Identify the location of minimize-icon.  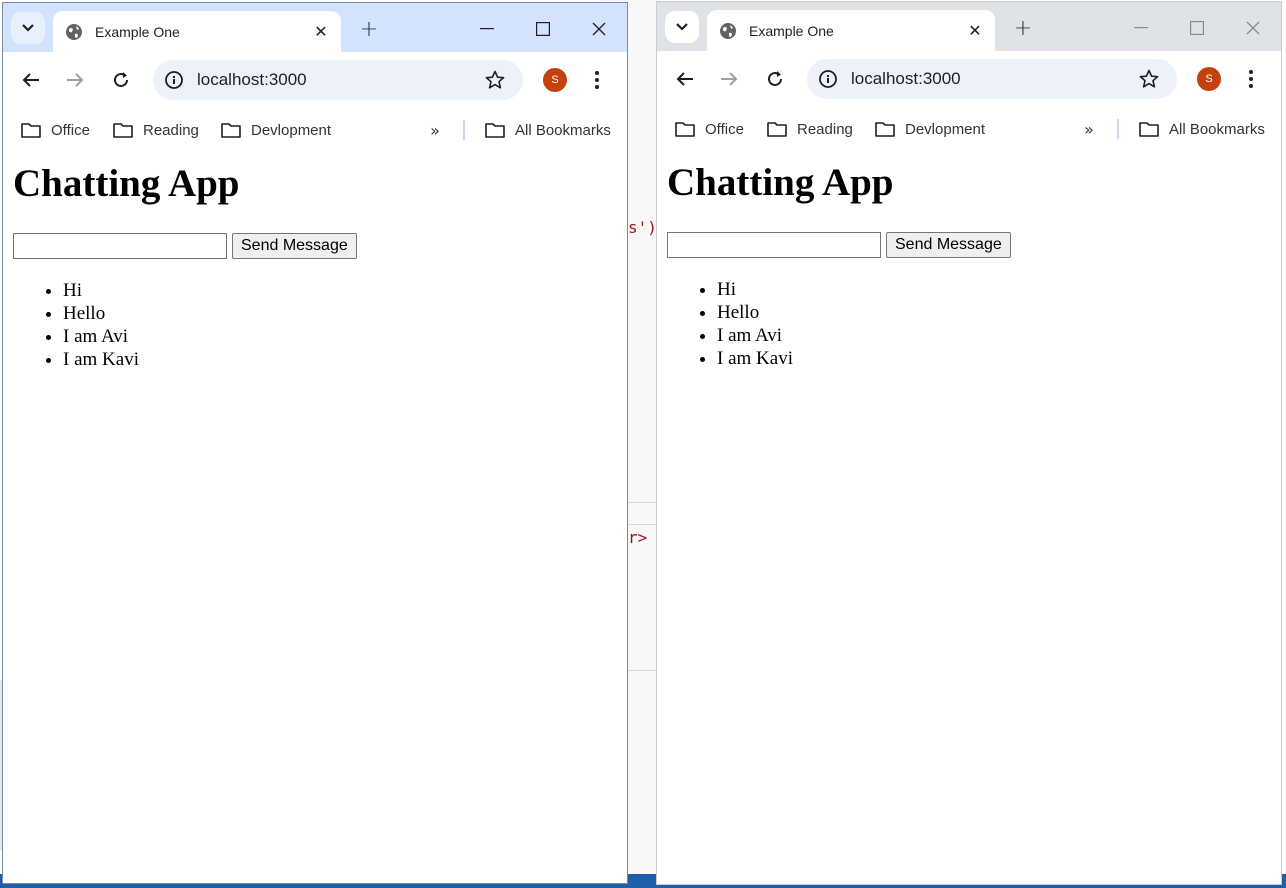
(1141, 28).